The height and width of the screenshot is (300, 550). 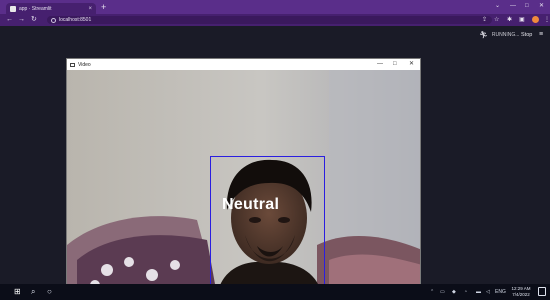 What do you see at coordinates (75, 20) in the screenshot?
I see `url-text: localhost:8501` at bounding box center [75, 20].